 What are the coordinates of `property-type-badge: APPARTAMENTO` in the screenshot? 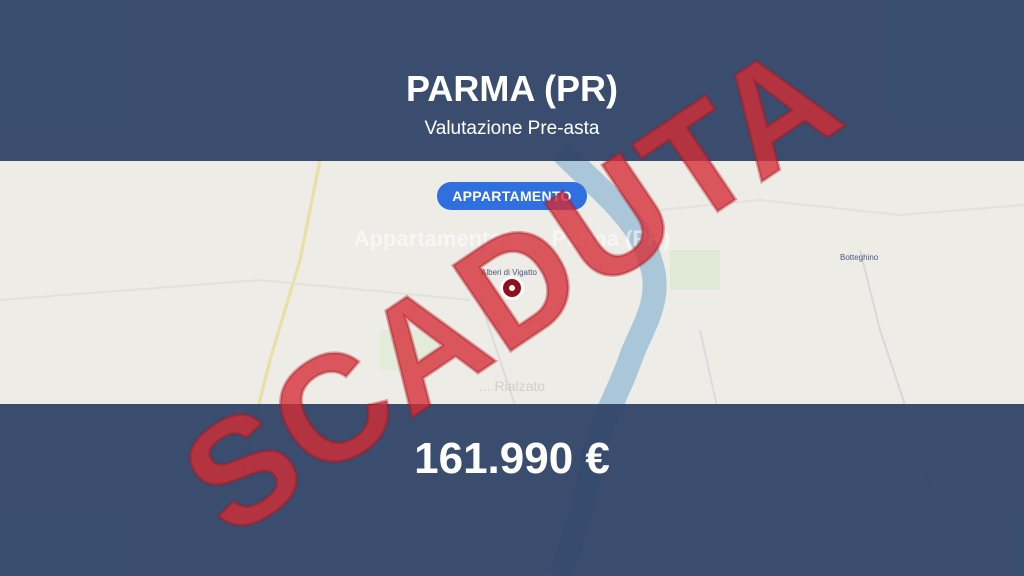 It's located at (512, 196).